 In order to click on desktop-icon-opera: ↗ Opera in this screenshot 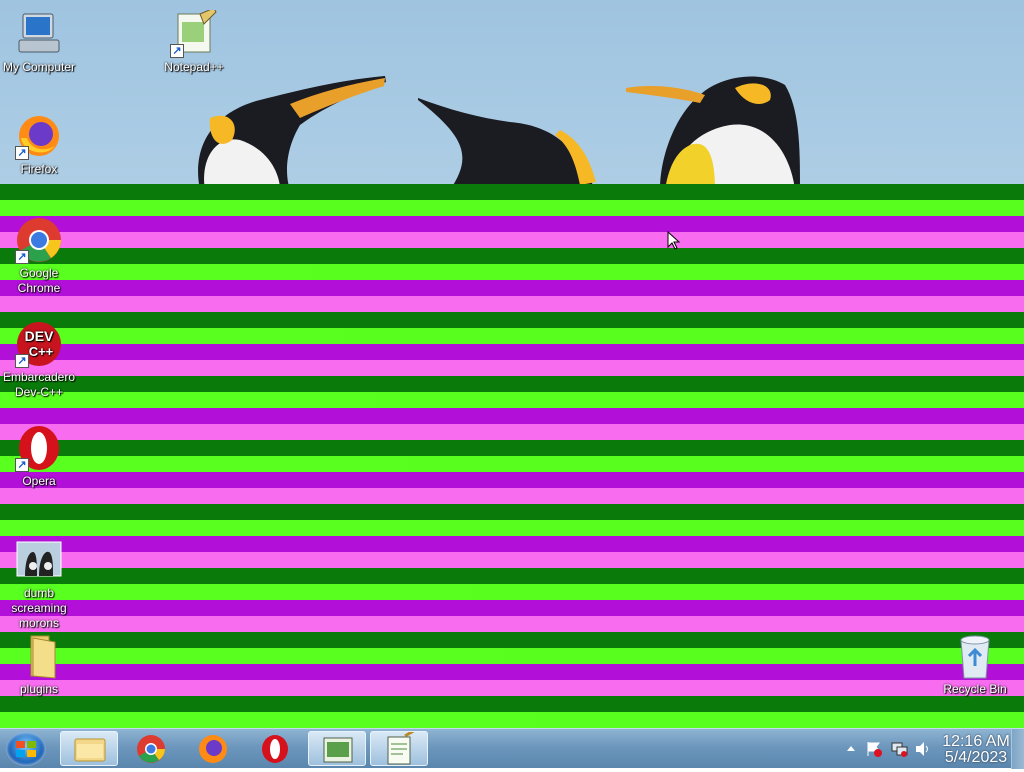, I will do `click(39, 456)`.